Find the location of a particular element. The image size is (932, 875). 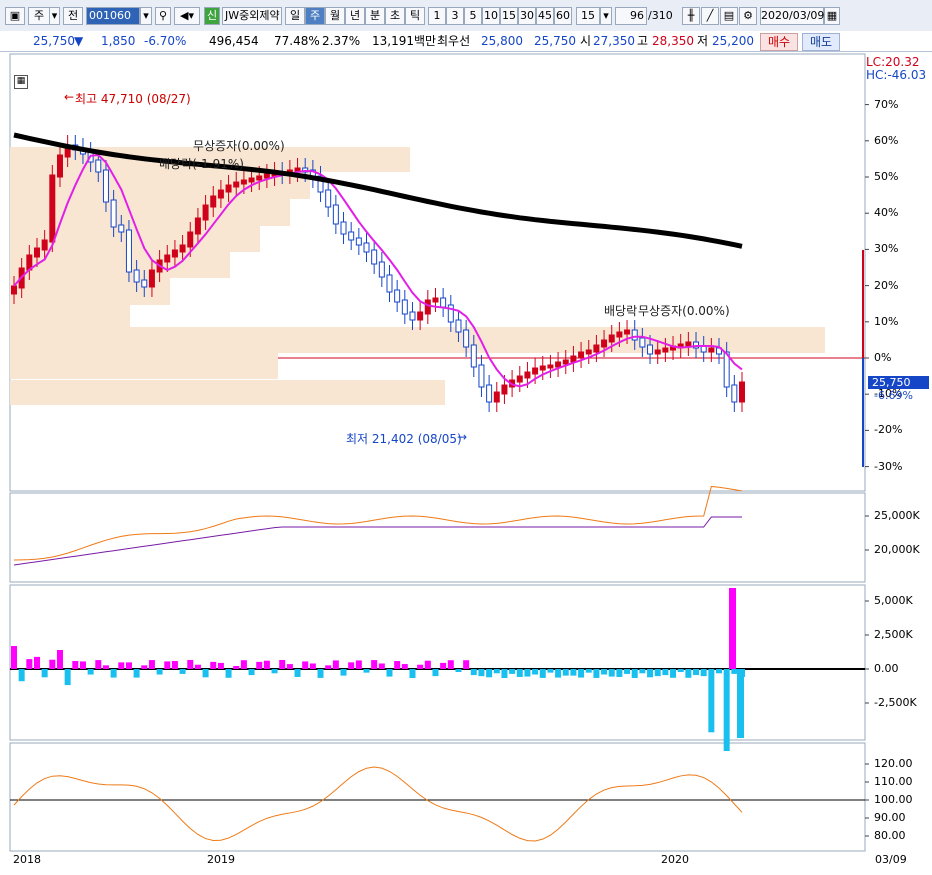

change-percent: -6.70% is located at coordinates (165, 41).